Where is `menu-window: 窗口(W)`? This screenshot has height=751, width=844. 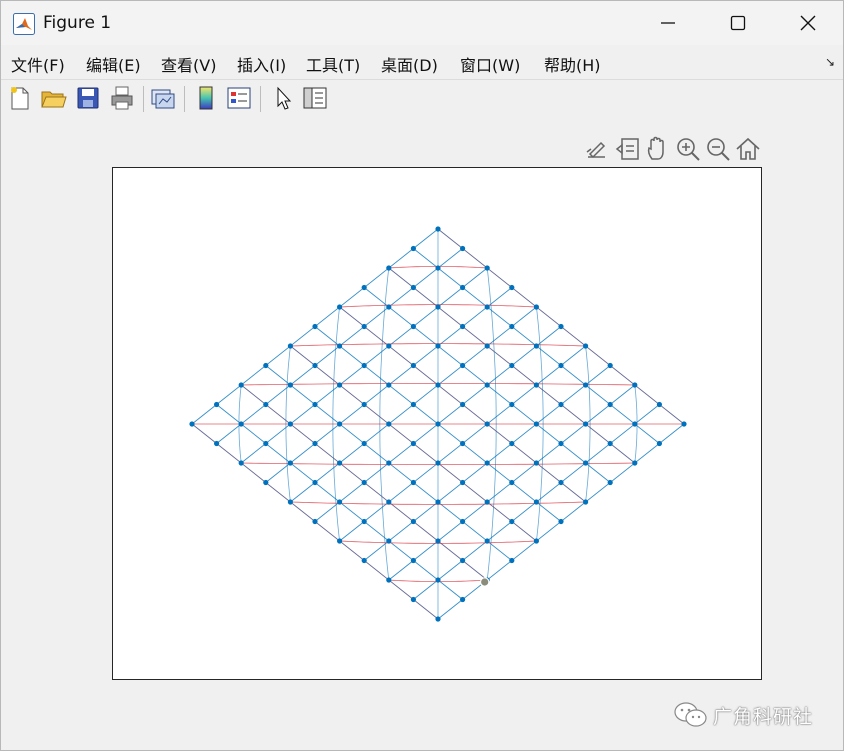 menu-window: 窗口(W) is located at coordinates (490, 64).